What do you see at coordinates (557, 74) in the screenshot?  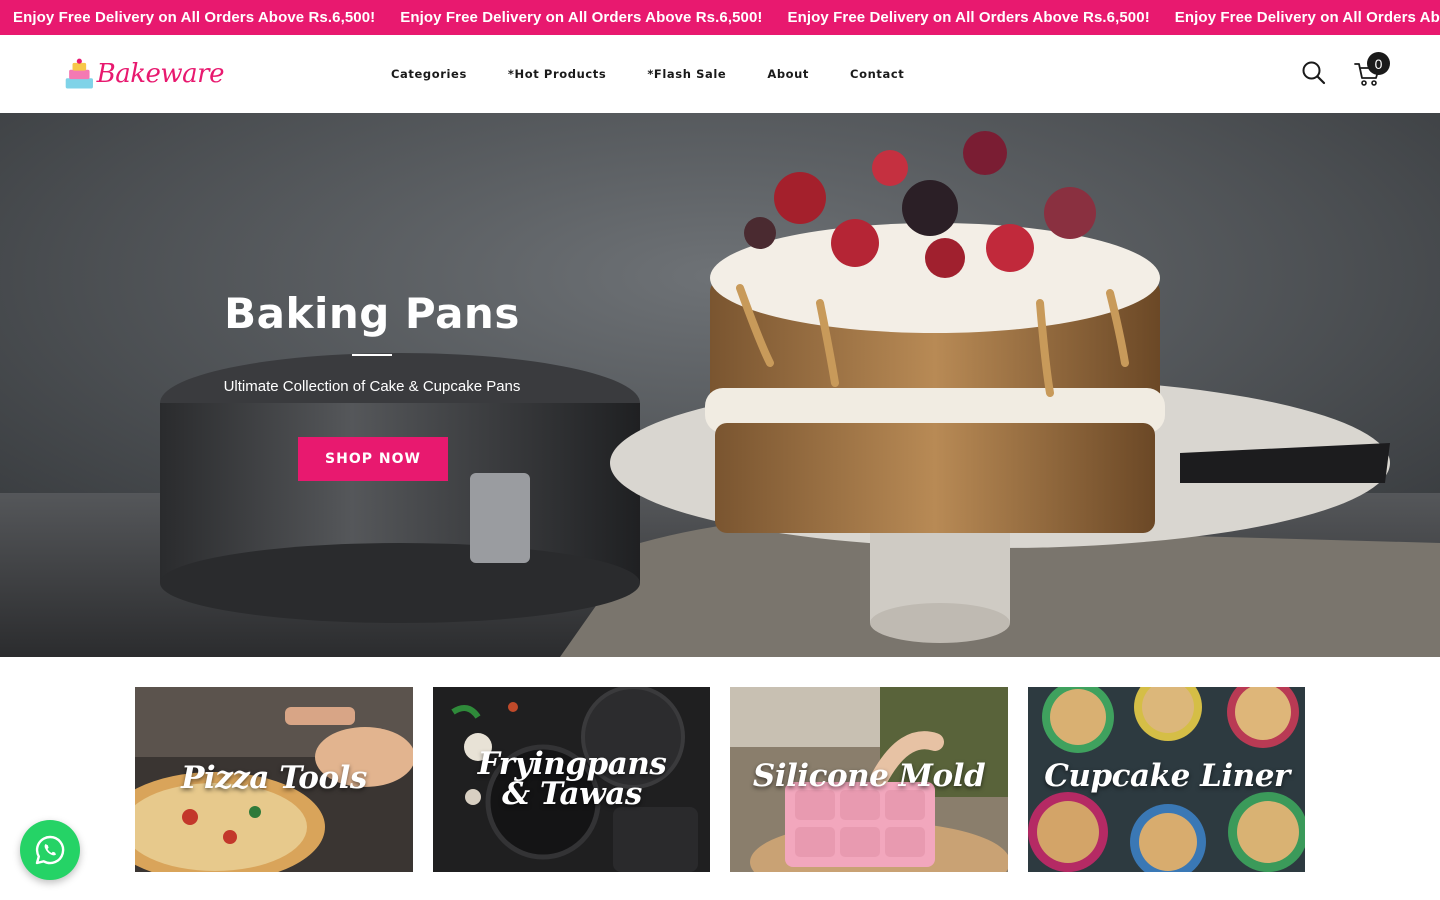 I see `nav-hot-products: *Hot Products` at bounding box center [557, 74].